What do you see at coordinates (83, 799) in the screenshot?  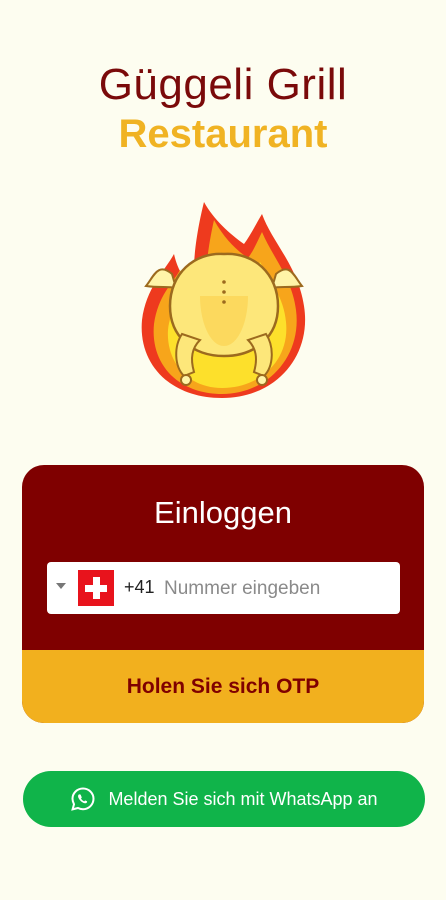 I see `whatsapp-icon` at bounding box center [83, 799].